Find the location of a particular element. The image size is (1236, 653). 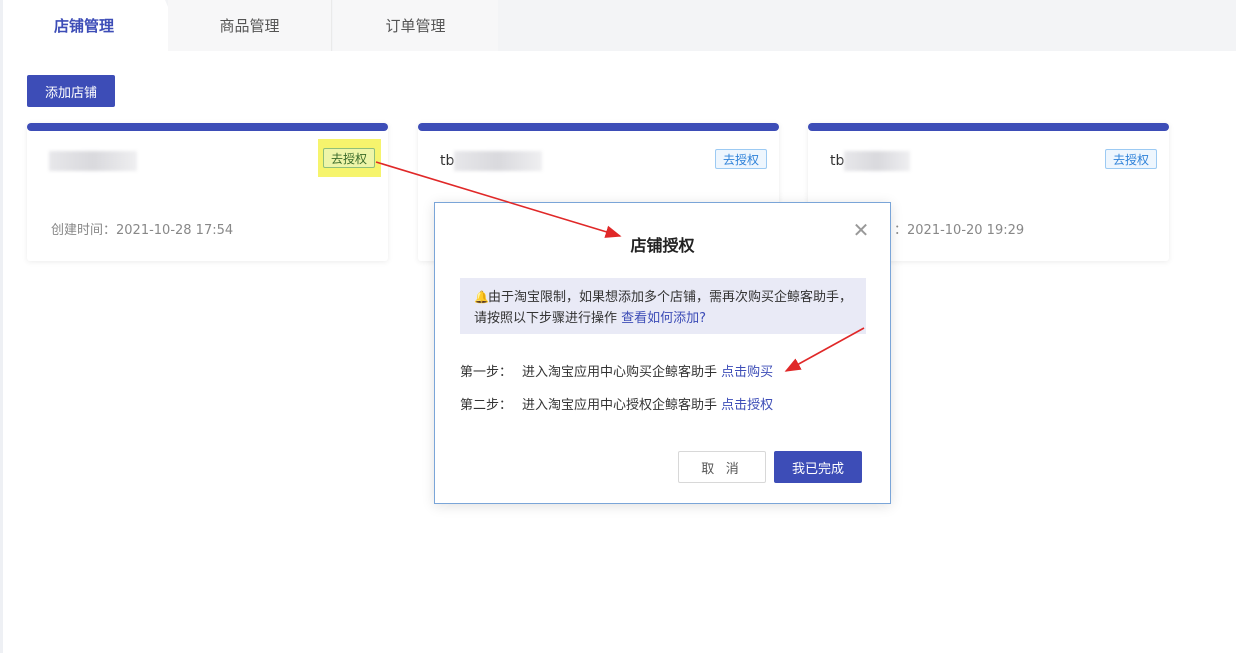

how-to-add-link: 查看如何添加? is located at coordinates (663, 318).